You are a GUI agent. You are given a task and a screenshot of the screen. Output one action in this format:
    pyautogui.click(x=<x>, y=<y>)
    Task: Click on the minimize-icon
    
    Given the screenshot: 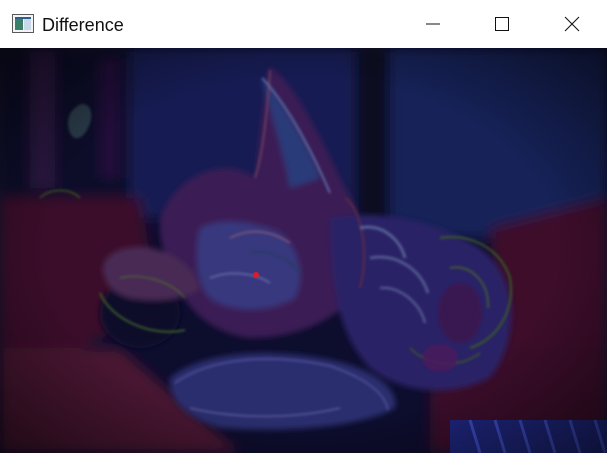 What is the action you would take?
    pyautogui.click(x=433, y=24)
    